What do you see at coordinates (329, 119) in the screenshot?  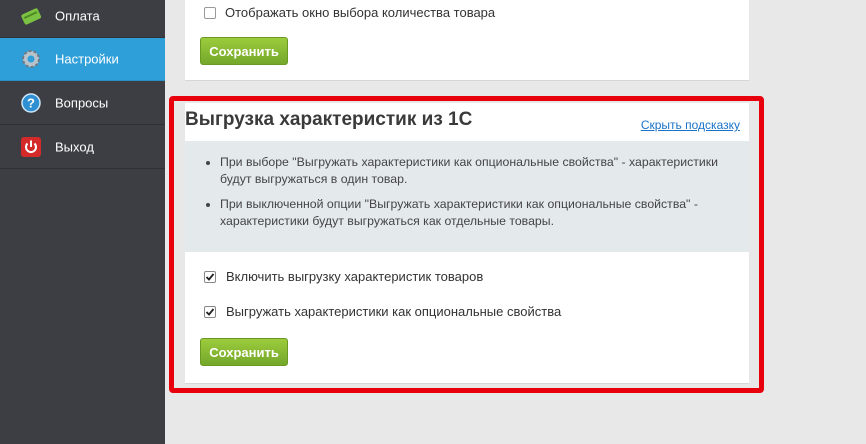 I see `section-title: Выгрузка характеристик из 1С` at bounding box center [329, 119].